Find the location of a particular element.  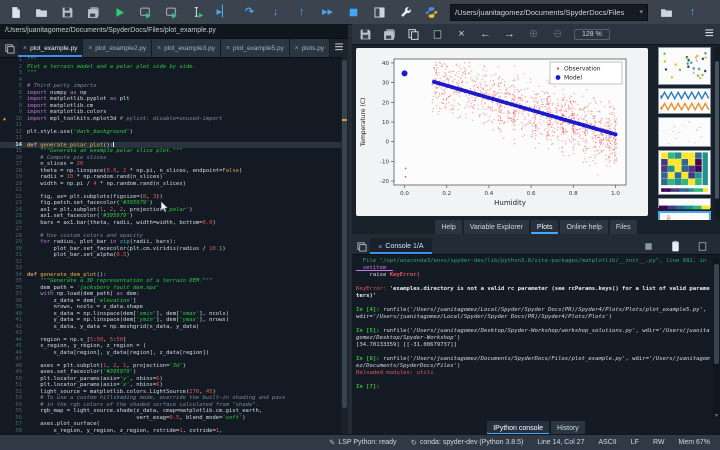

scroll-down-icon: ▾ is located at coordinates (716, 415).